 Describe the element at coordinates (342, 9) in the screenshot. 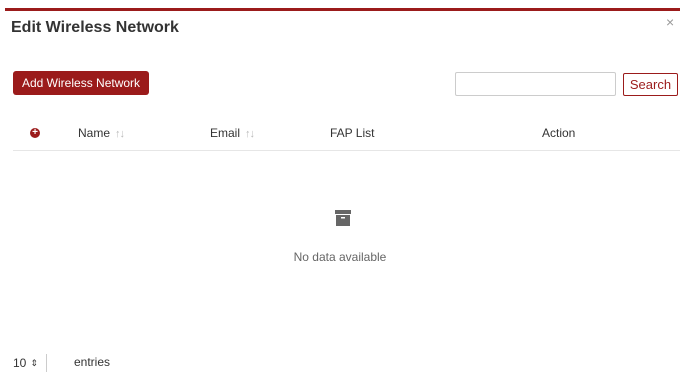

I see `dialog-top-border` at that location.